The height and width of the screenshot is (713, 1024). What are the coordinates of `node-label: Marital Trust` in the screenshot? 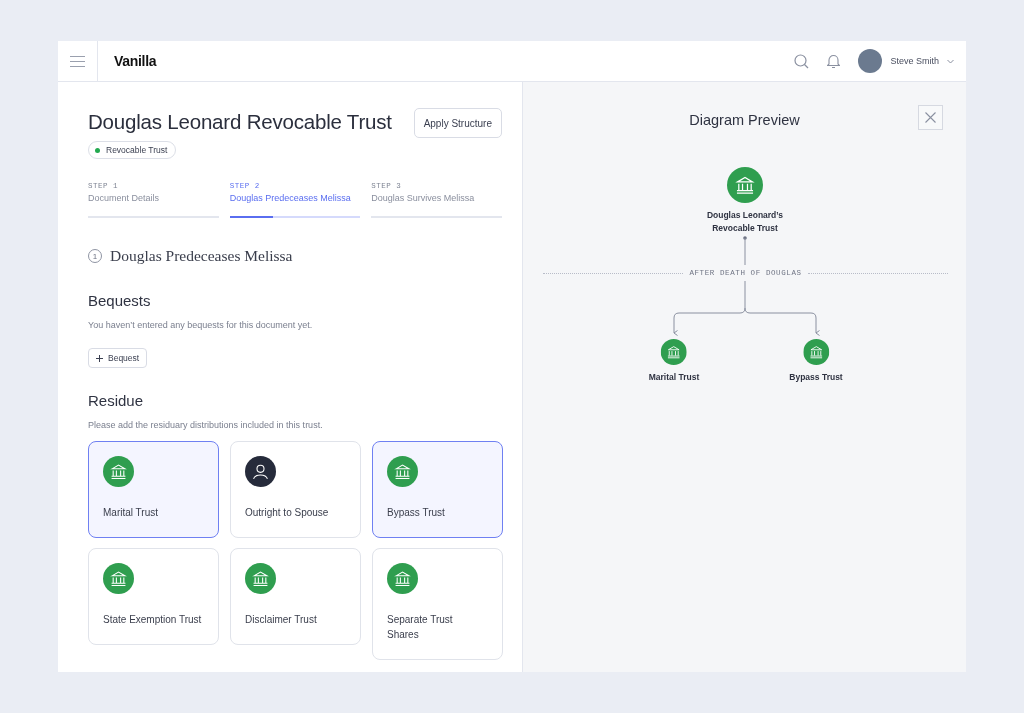 It's located at (674, 377).